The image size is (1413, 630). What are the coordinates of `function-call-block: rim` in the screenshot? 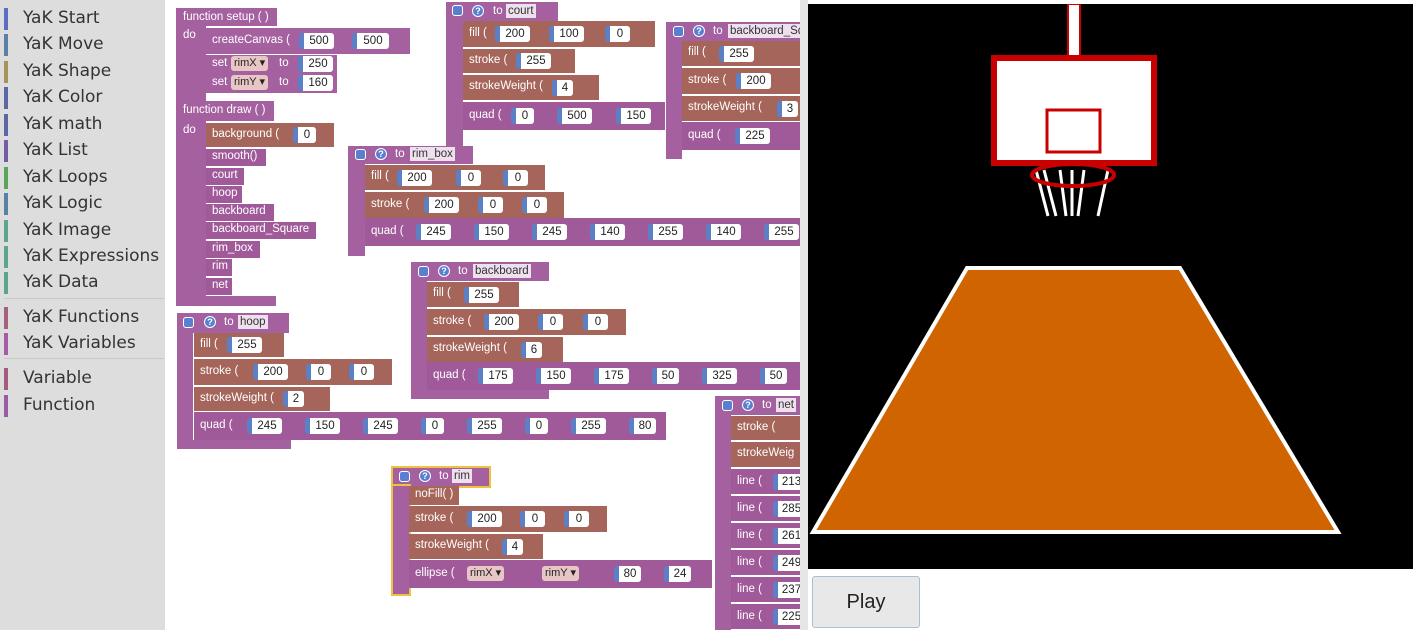 It's located at (219, 267).